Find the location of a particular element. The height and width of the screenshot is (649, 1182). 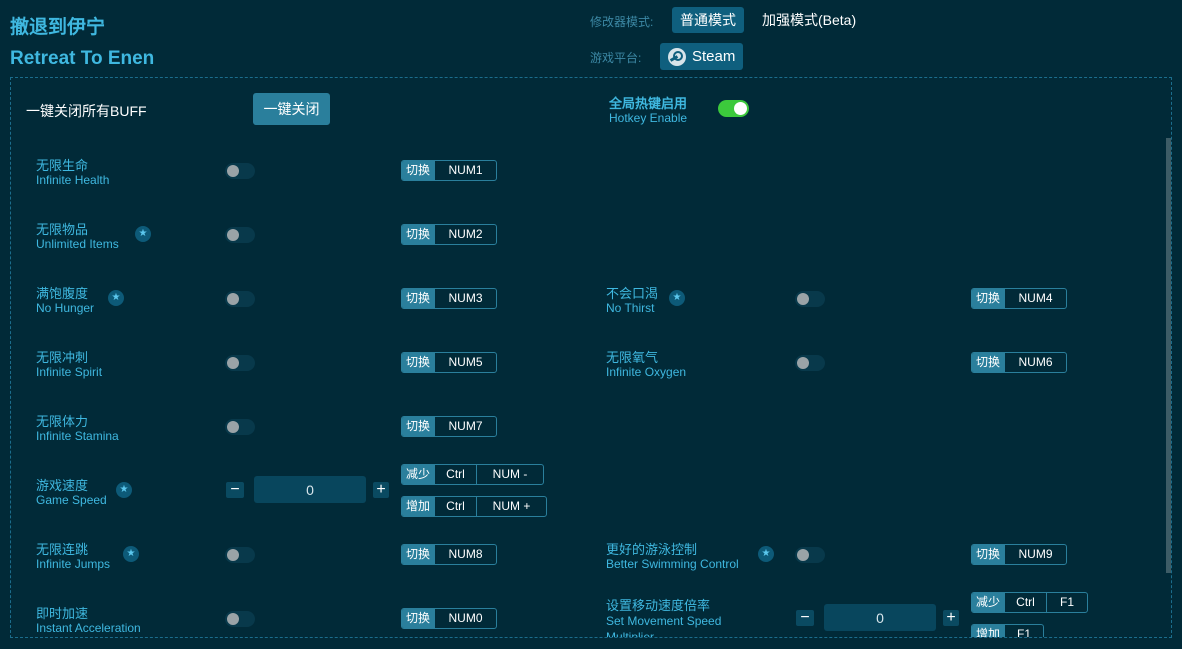

hotkey-better-swimming-control: 切换 NUM9 is located at coordinates (1019, 554).